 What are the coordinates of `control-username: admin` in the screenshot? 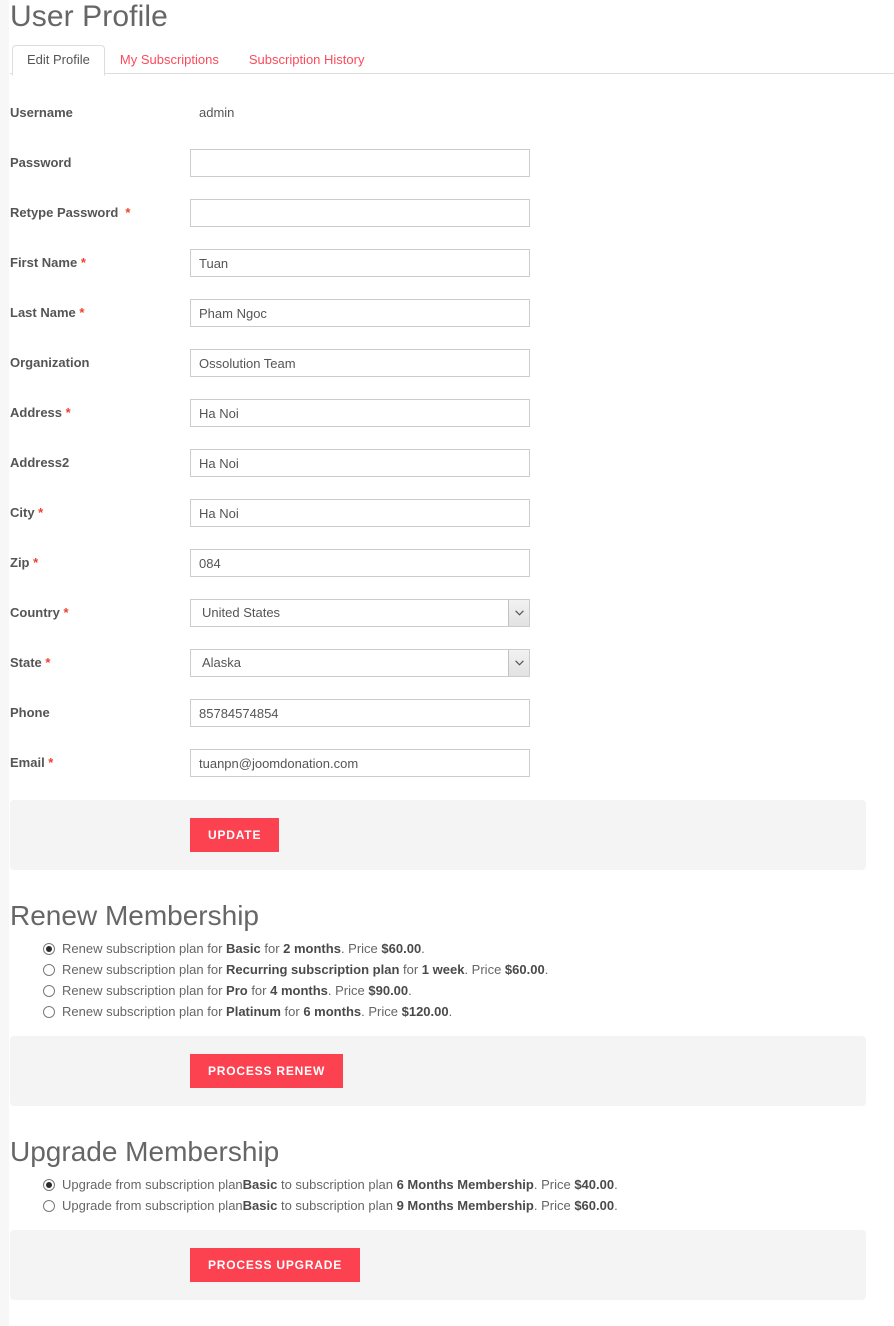 It's located at (212, 113).